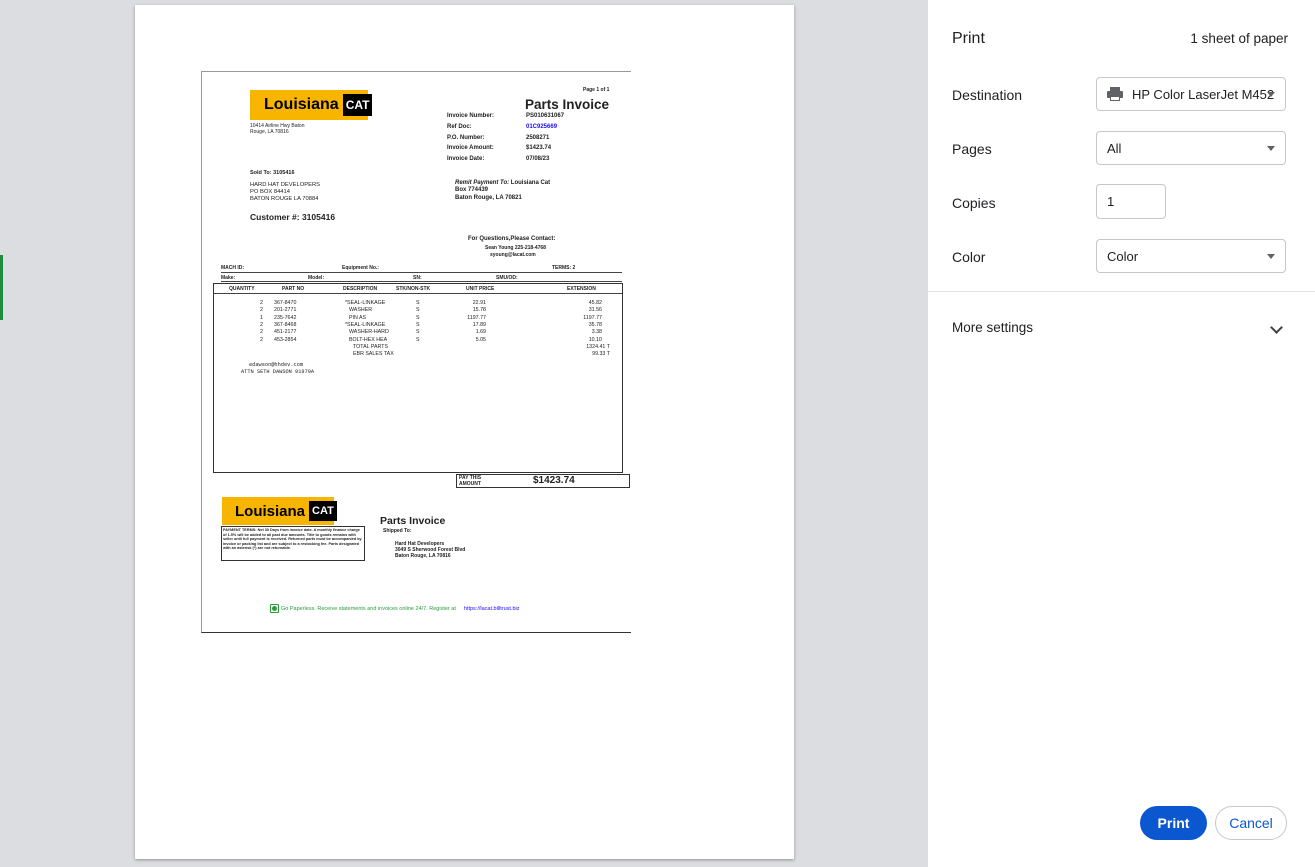  Describe the element at coordinates (1111, 201) in the screenshot. I see `copies-value: 1` at that location.